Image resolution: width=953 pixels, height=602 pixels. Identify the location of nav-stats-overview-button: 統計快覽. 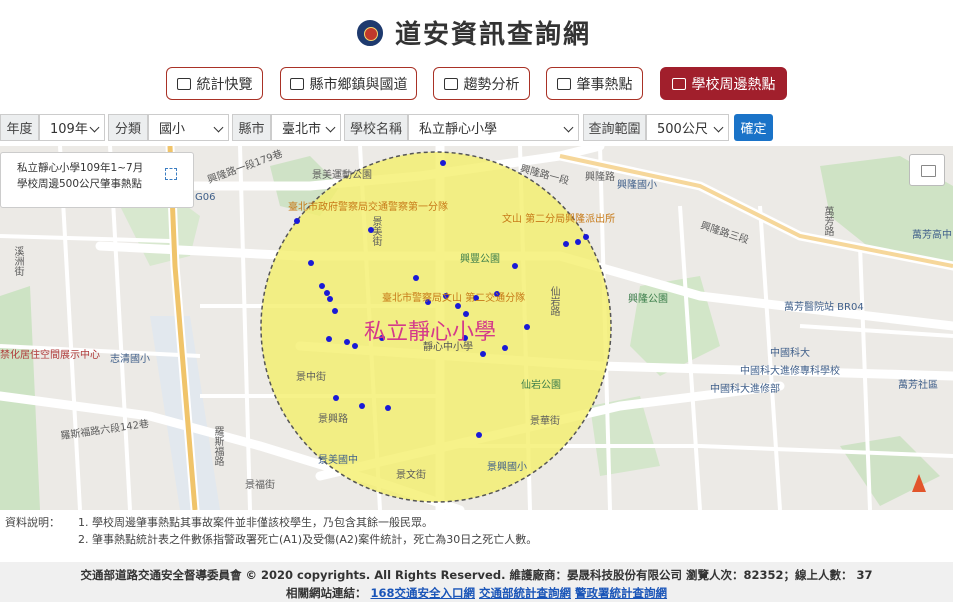
(214, 83).